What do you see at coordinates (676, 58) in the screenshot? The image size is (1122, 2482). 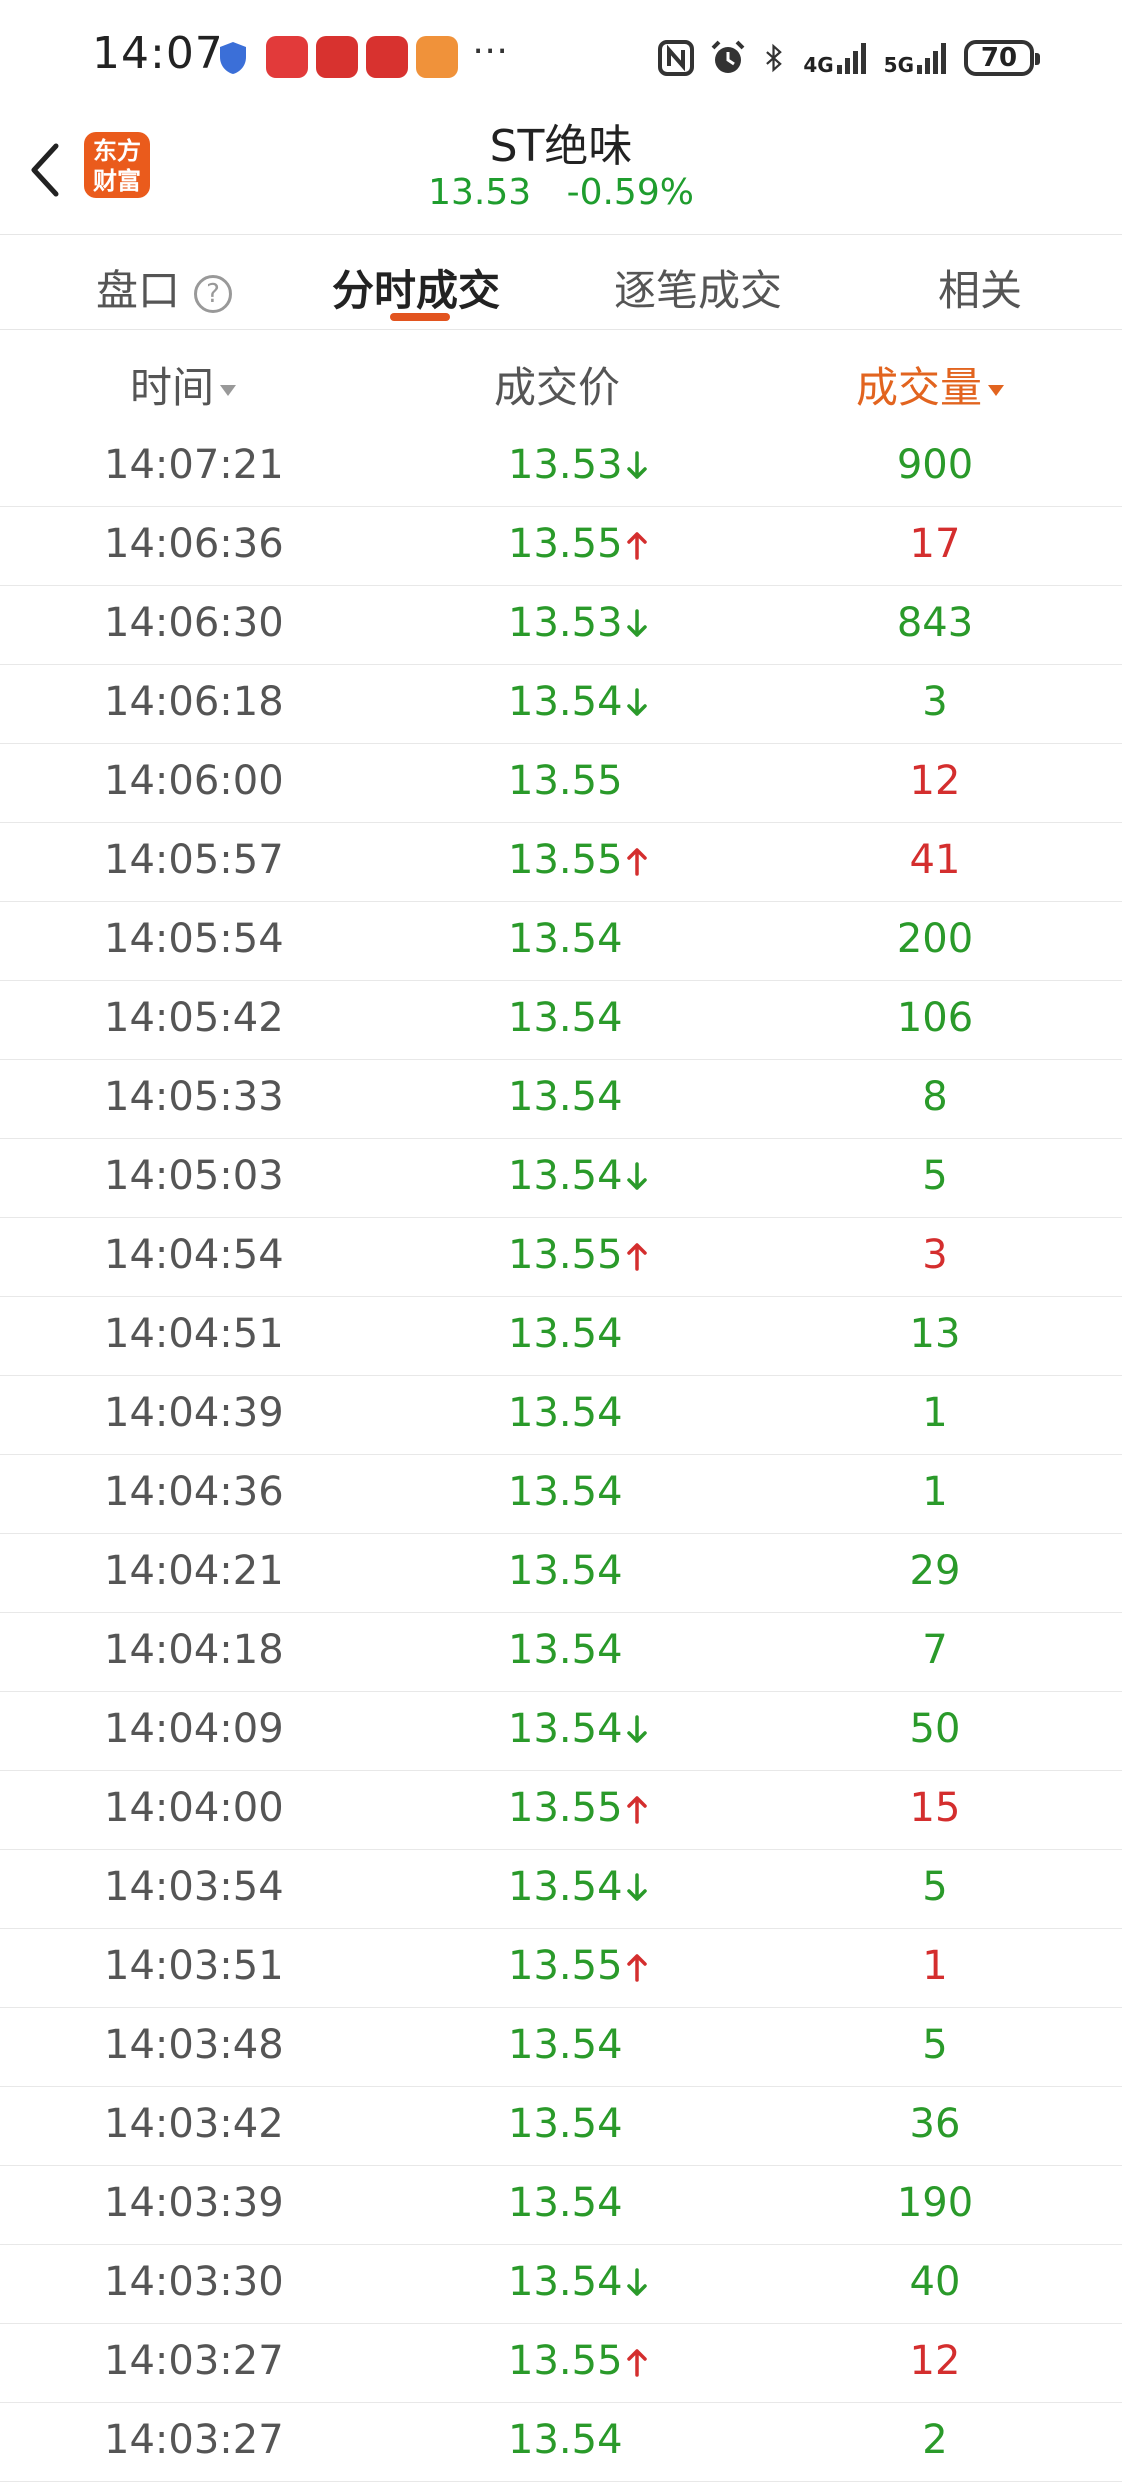 I see `nfc-icon` at bounding box center [676, 58].